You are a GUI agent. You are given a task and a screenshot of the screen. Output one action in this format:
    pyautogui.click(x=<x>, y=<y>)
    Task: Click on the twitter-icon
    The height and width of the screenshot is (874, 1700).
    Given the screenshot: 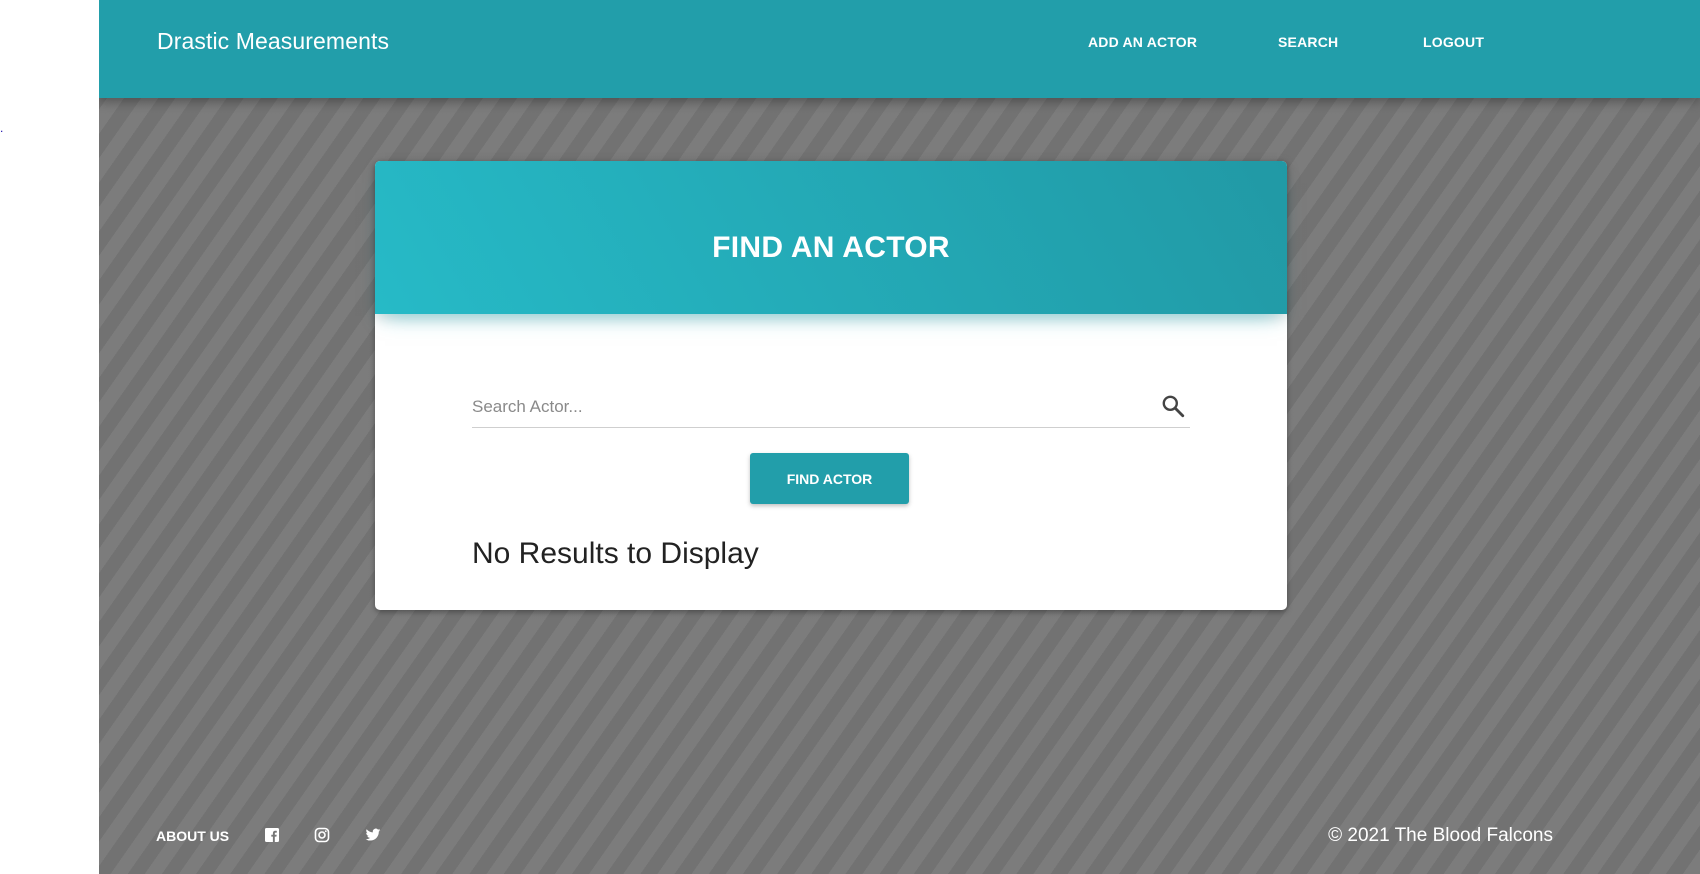 What is the action you would take?
    pyautogui.click(x=373, y=835)
    